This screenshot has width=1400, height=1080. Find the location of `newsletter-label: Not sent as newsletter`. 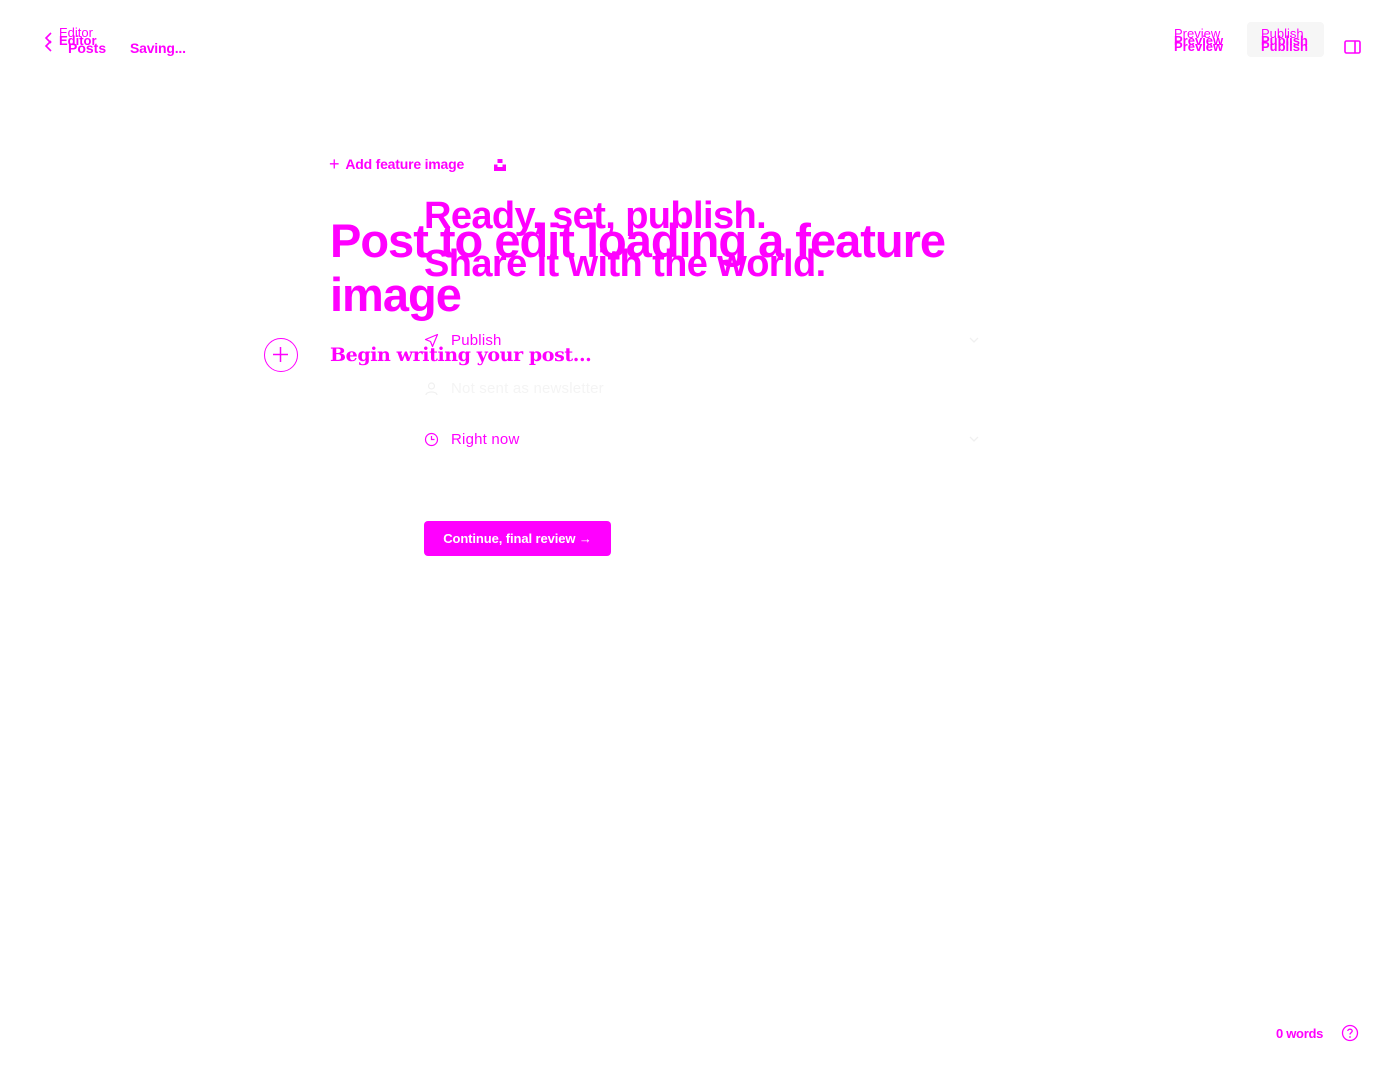

newsletter-label: Not sent as newsletter is located at coordinates (527, 388).